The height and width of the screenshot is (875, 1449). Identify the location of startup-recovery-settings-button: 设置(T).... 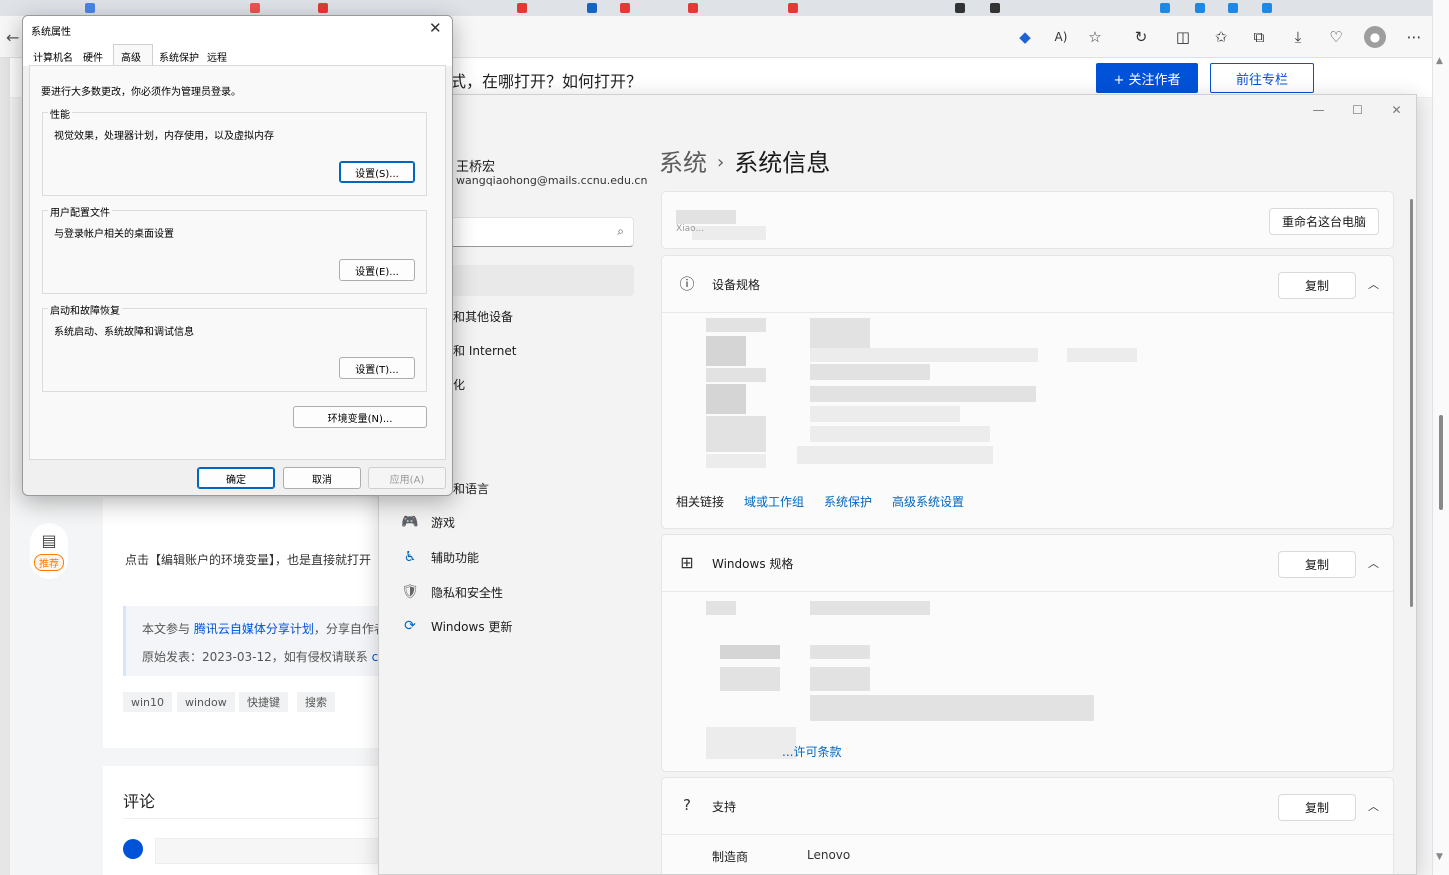
(377, 368).